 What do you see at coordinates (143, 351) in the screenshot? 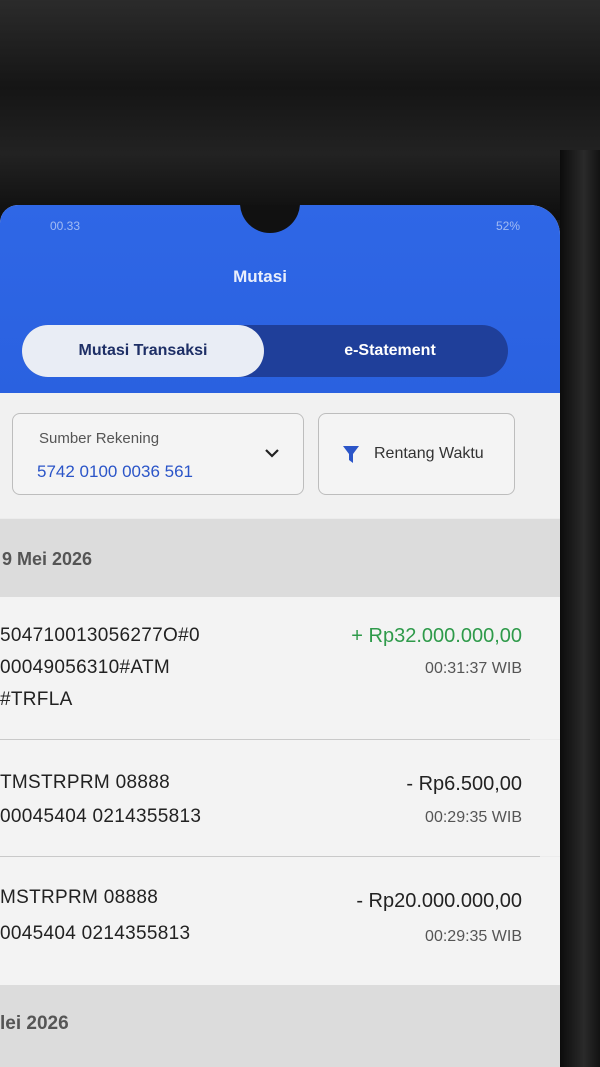
I see `tab-mutasi-transaksi: Mutasi Transaksi` at bounding box center [143, 351].